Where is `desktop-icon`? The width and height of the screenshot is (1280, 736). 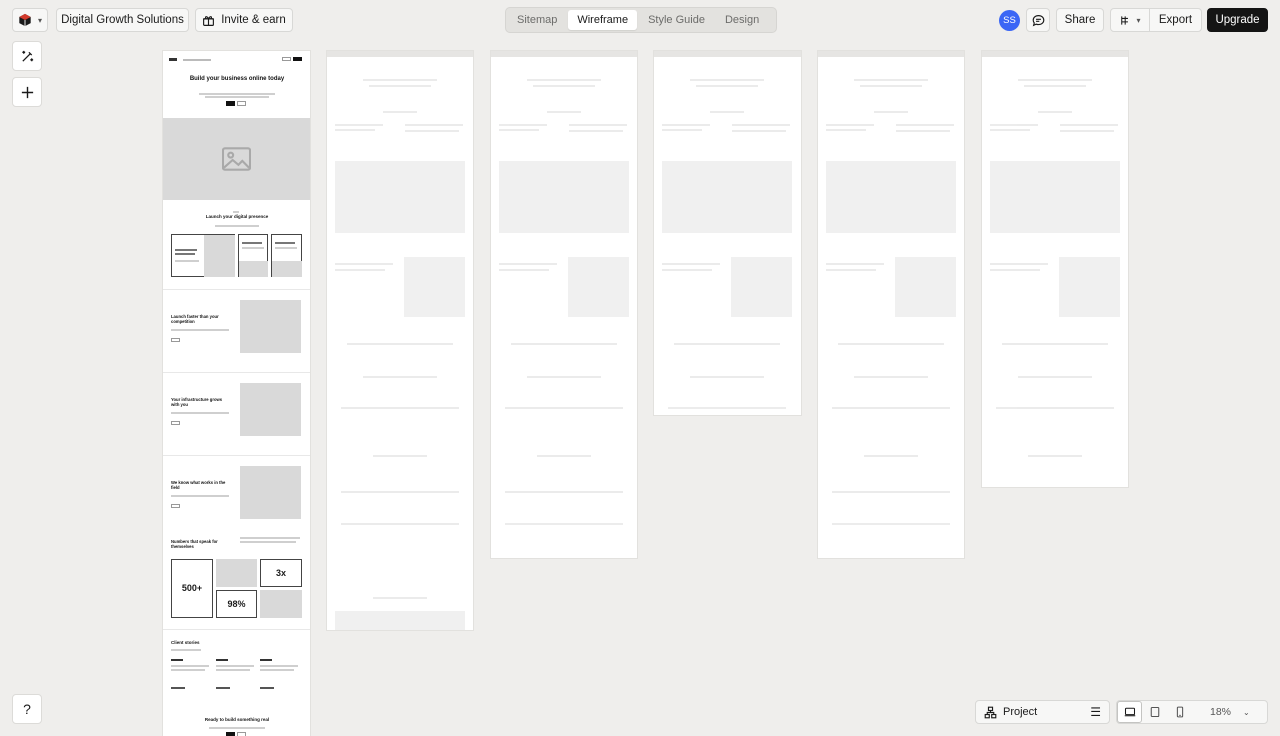 desktop-icon is located at coordinates (1129, 712).